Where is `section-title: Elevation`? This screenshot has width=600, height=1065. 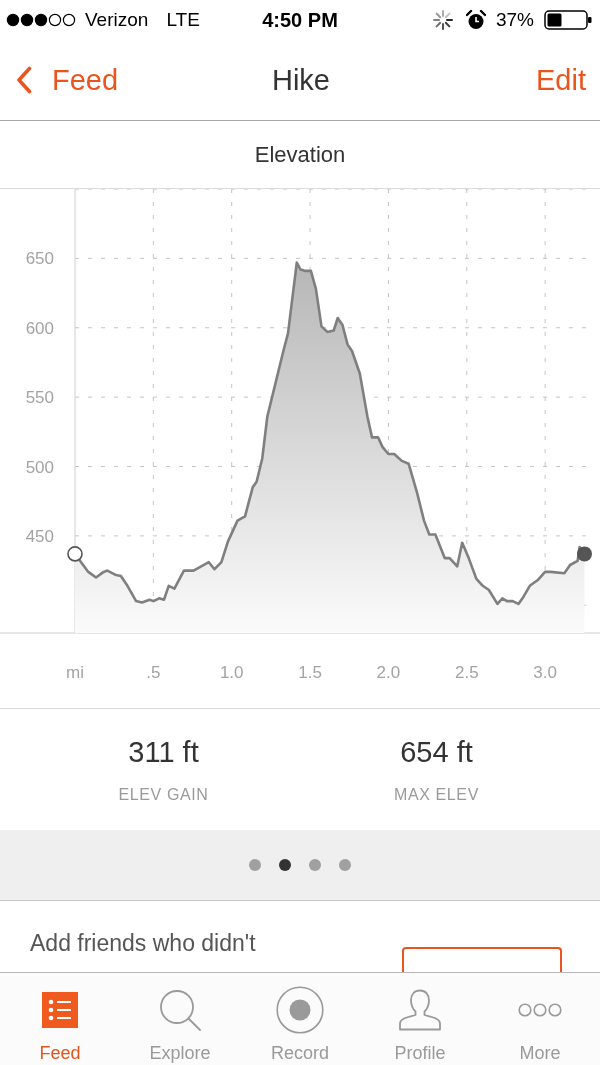
section-title: Elevation is located at coordinates (300, 155).